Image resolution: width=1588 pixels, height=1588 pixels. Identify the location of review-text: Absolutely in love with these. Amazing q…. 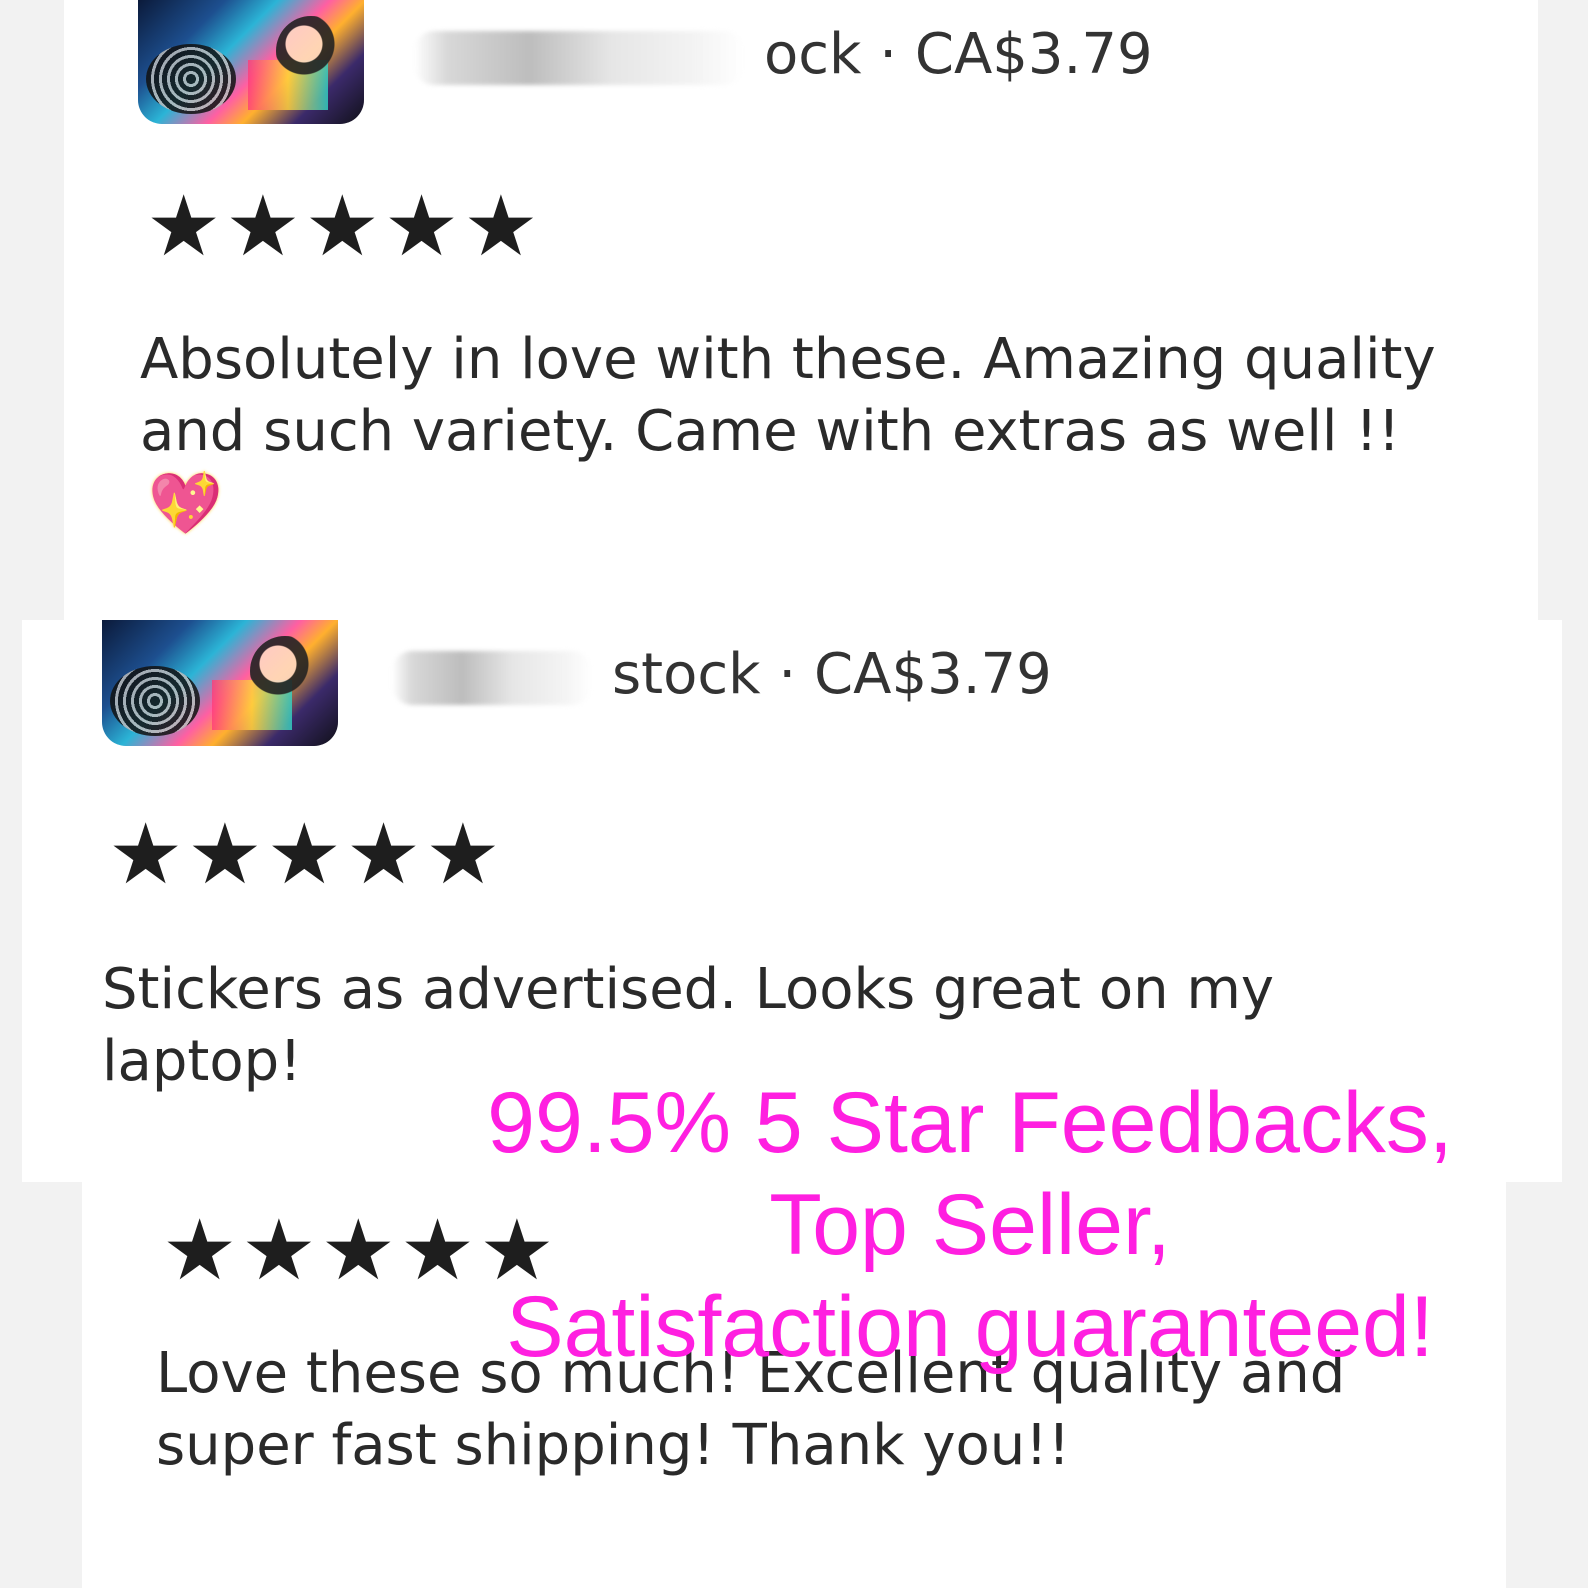
(790, 433).